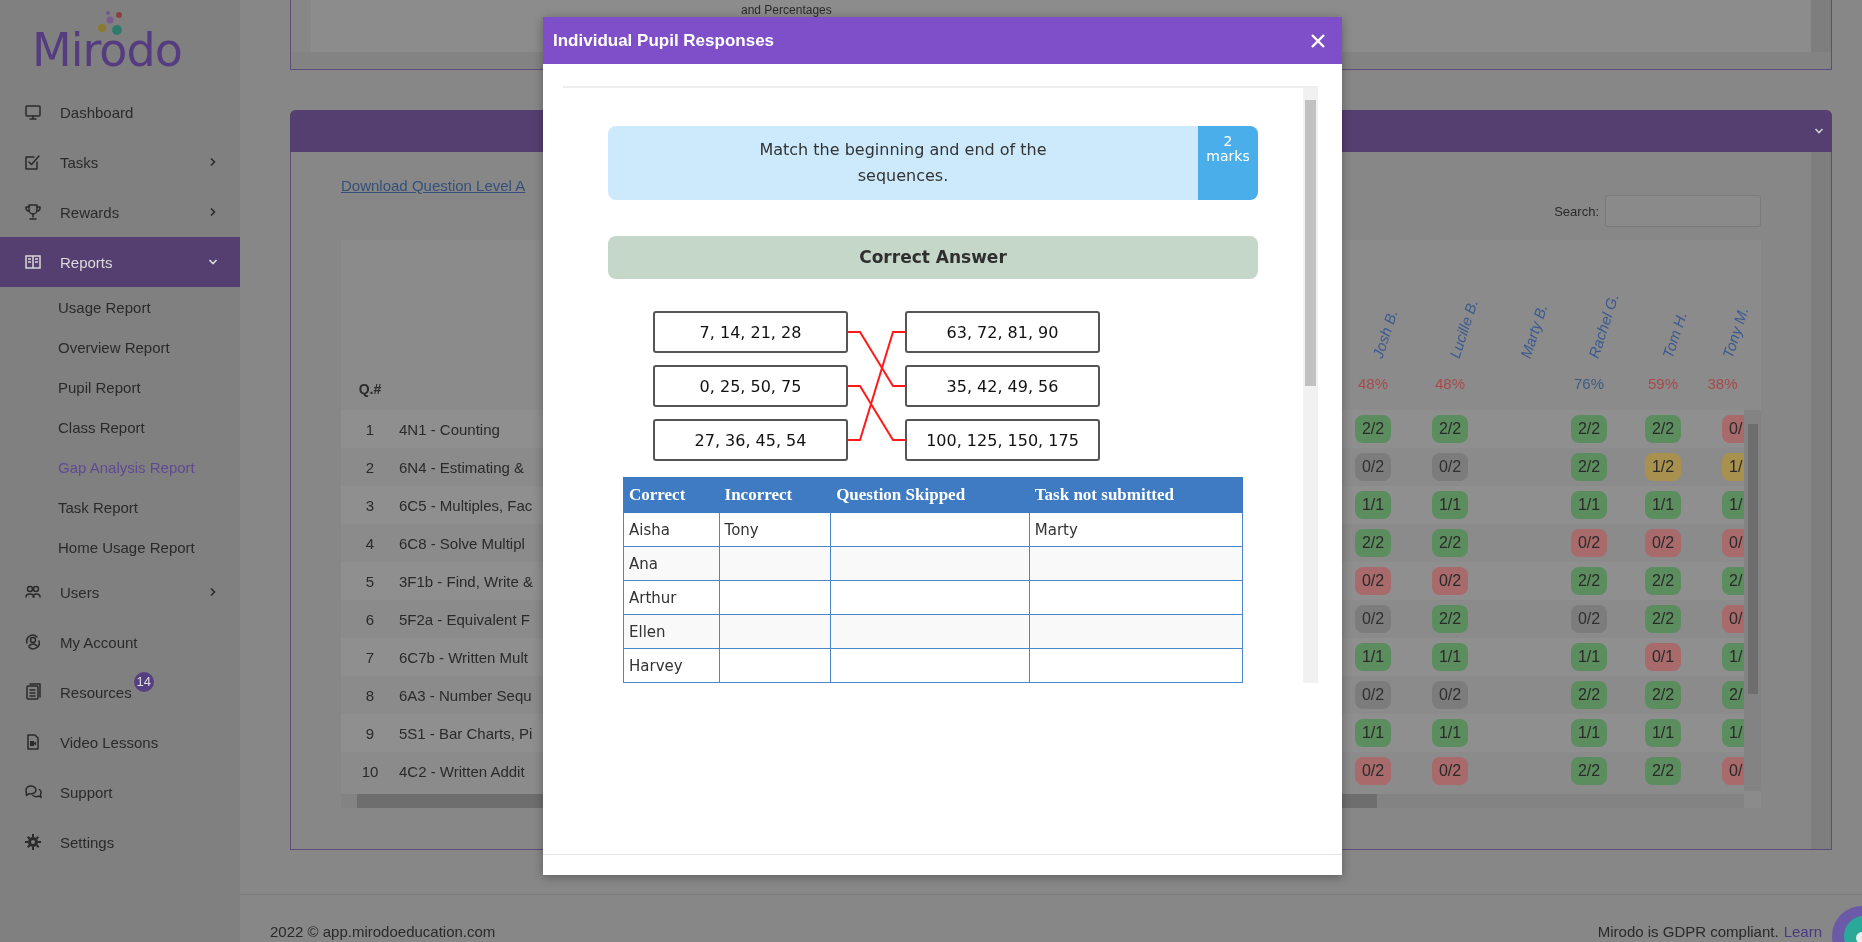  What do you see at coordinates (120, 592) in the screenshot?
I see `sidebar-item: Users` at bounding box center [120, 592].